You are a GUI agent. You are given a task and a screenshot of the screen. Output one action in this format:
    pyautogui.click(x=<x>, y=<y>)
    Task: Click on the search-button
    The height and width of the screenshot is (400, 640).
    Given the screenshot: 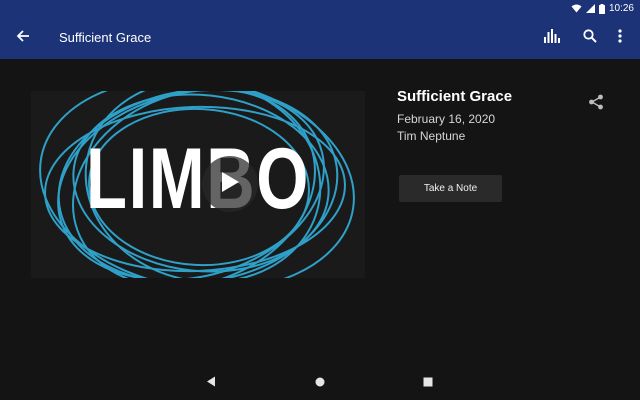 What is the action you would take?
    pyautogui.click(x=590, y=38)
    